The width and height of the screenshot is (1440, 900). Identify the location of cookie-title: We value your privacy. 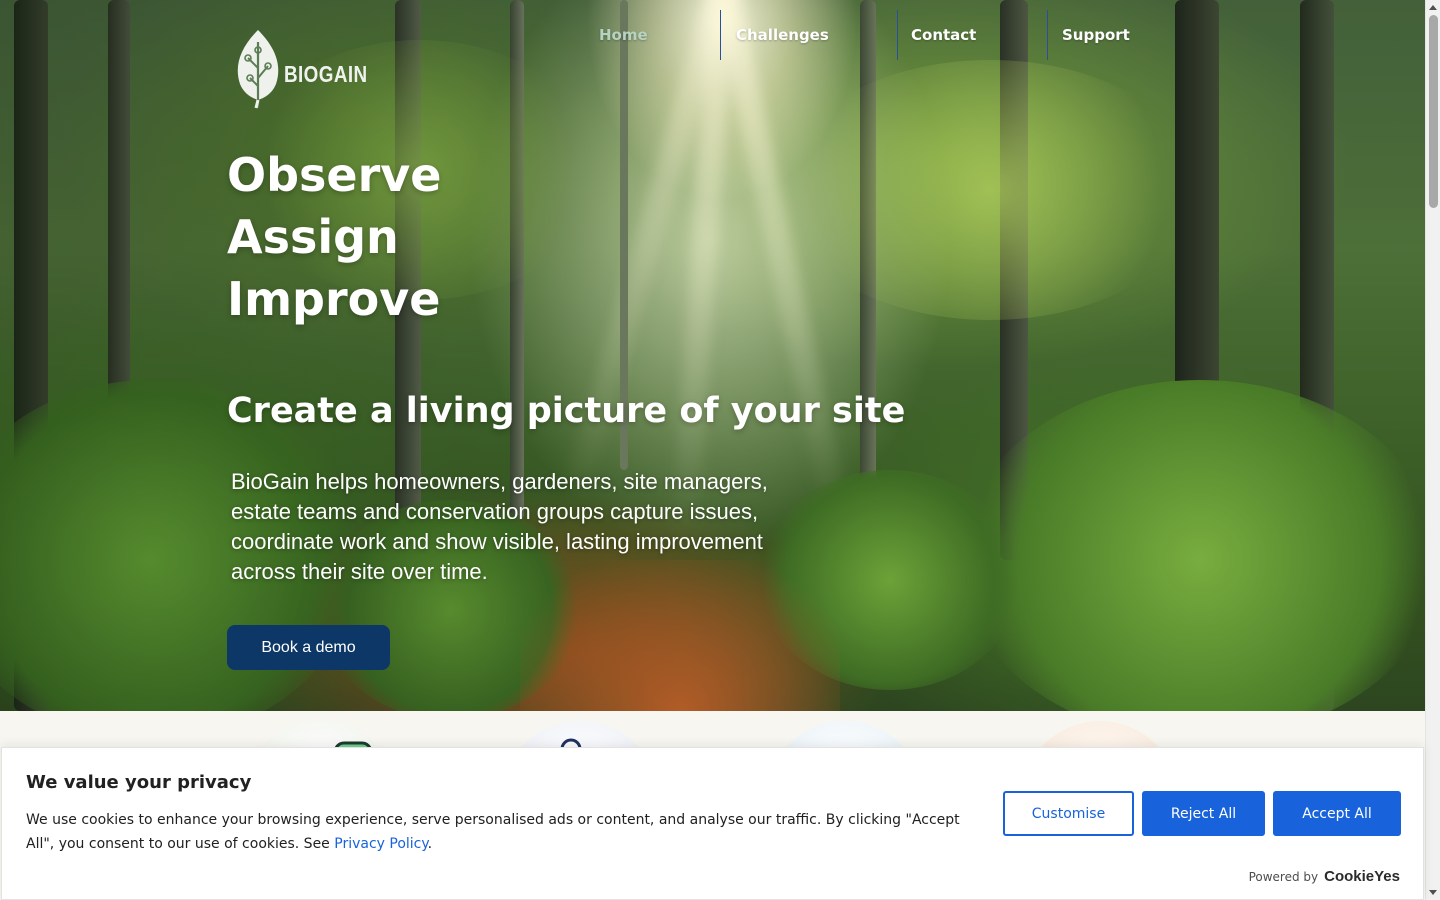
(139, 782).